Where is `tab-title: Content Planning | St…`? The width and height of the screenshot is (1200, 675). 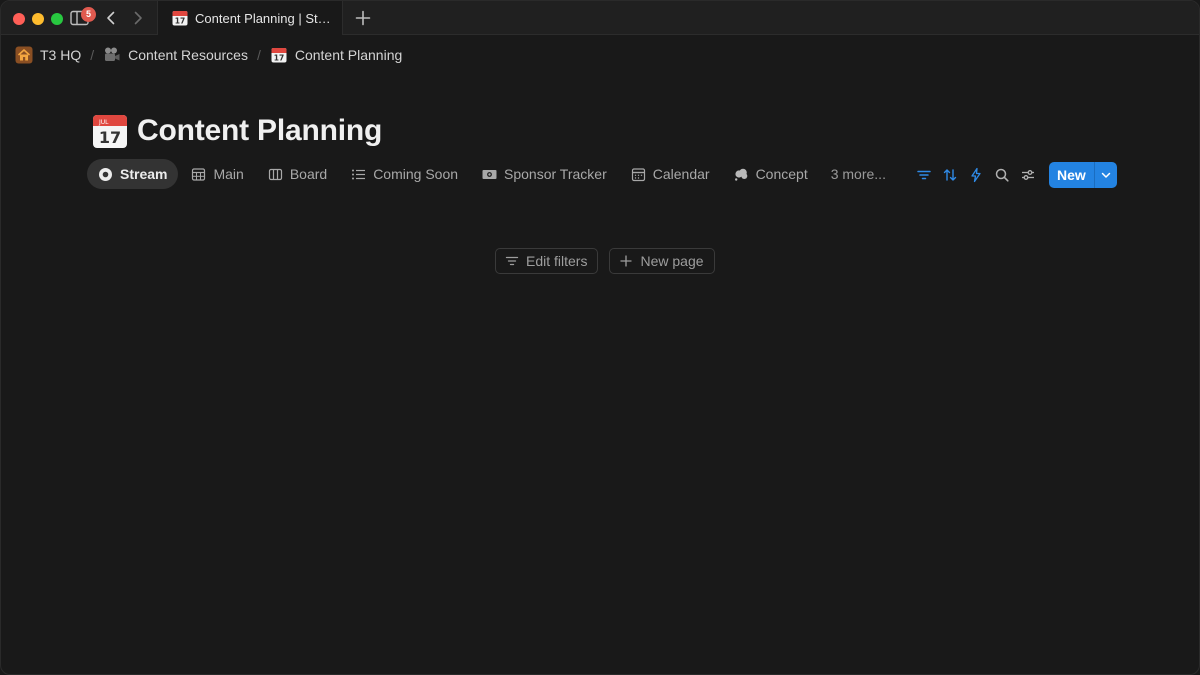 tab-title: Content Planning | St… is located at coordinates (263, 18).